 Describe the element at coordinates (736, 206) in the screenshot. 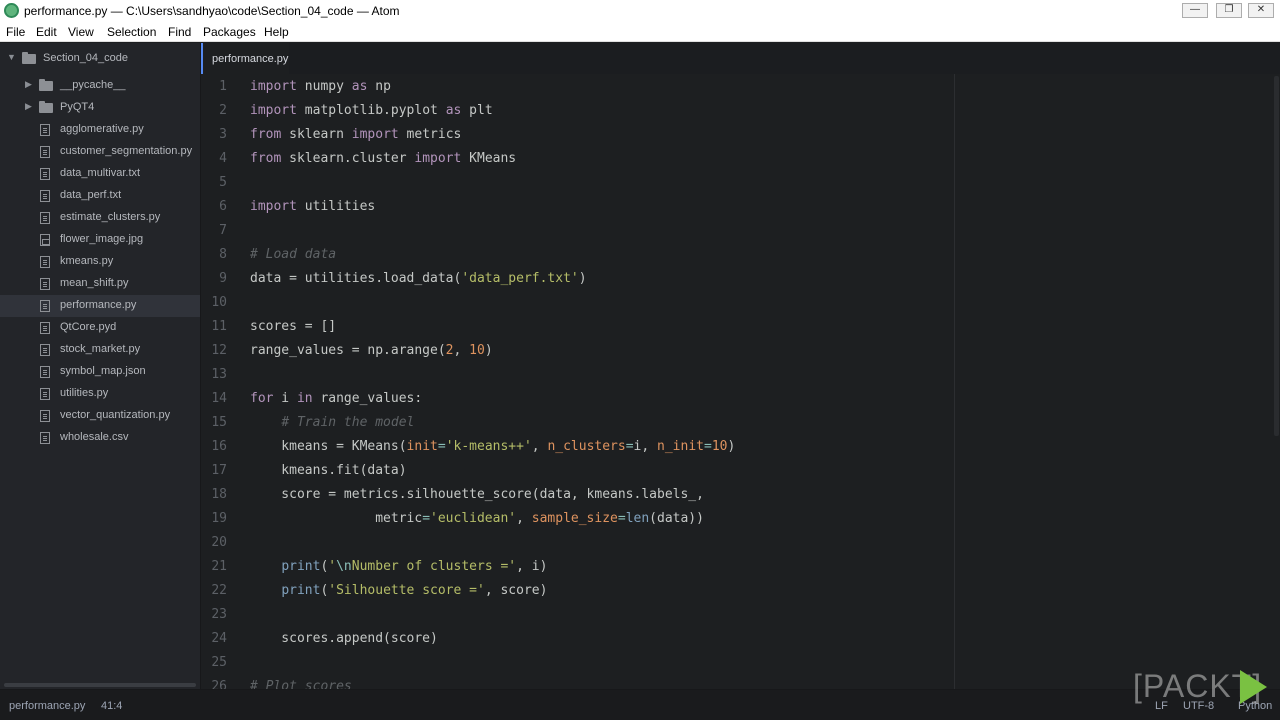

I see `code-line: 6 import utilities` at that location.